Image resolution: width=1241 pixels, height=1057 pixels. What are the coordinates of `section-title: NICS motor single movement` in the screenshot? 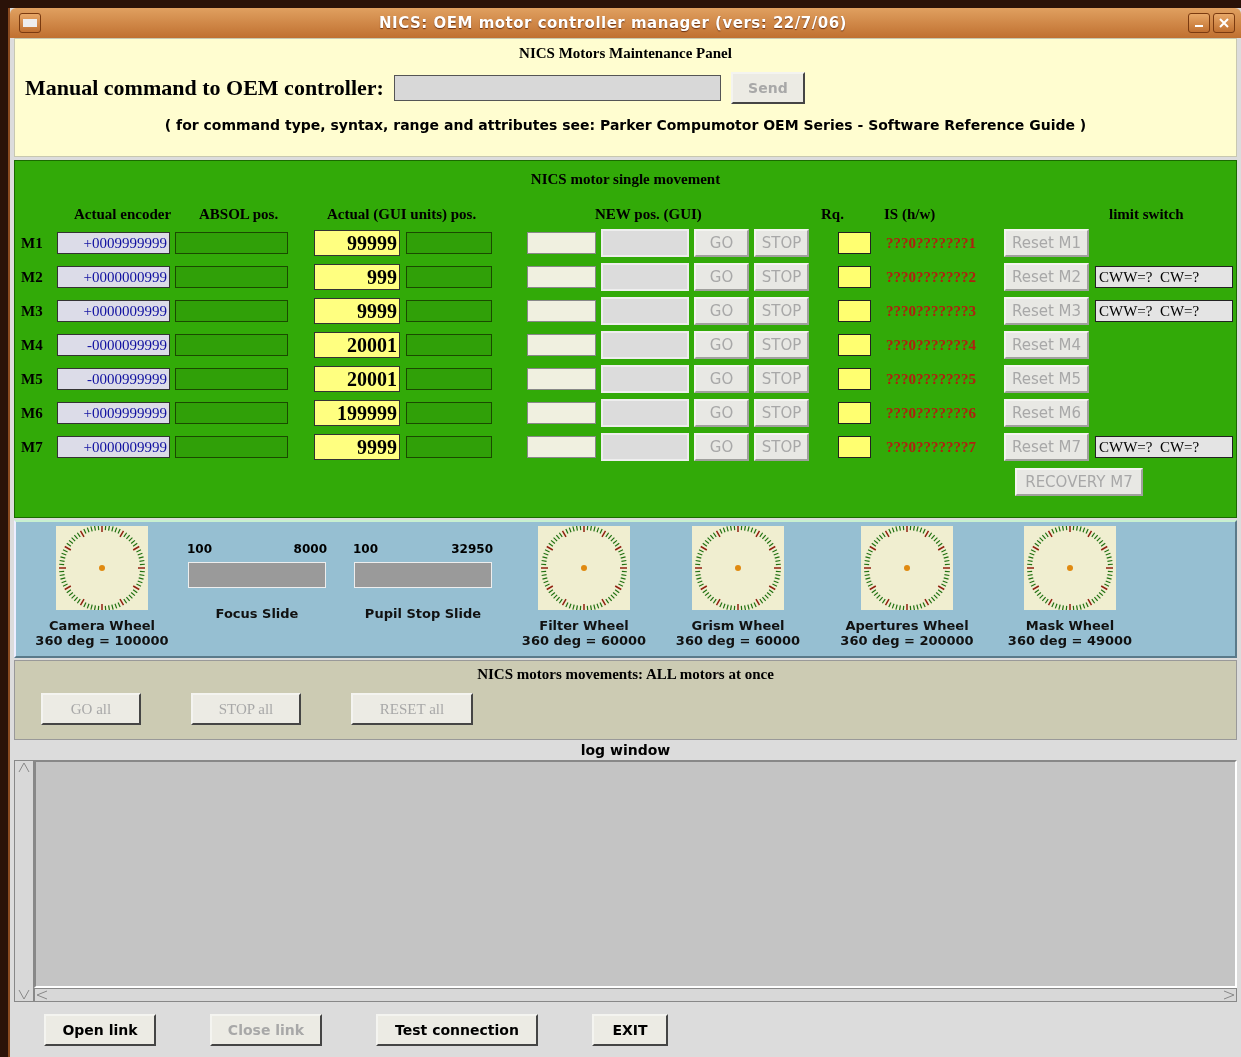 It's located at (625, 179).